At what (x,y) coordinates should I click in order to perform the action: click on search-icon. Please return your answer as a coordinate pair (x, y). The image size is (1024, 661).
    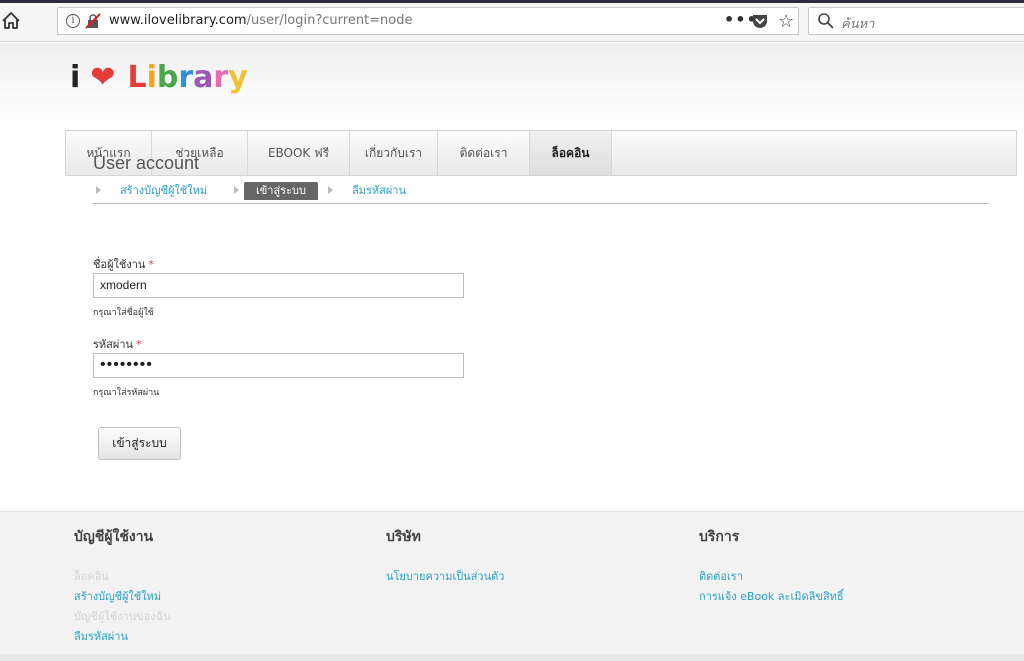
    Looking at the image, I should click on (826, 21).